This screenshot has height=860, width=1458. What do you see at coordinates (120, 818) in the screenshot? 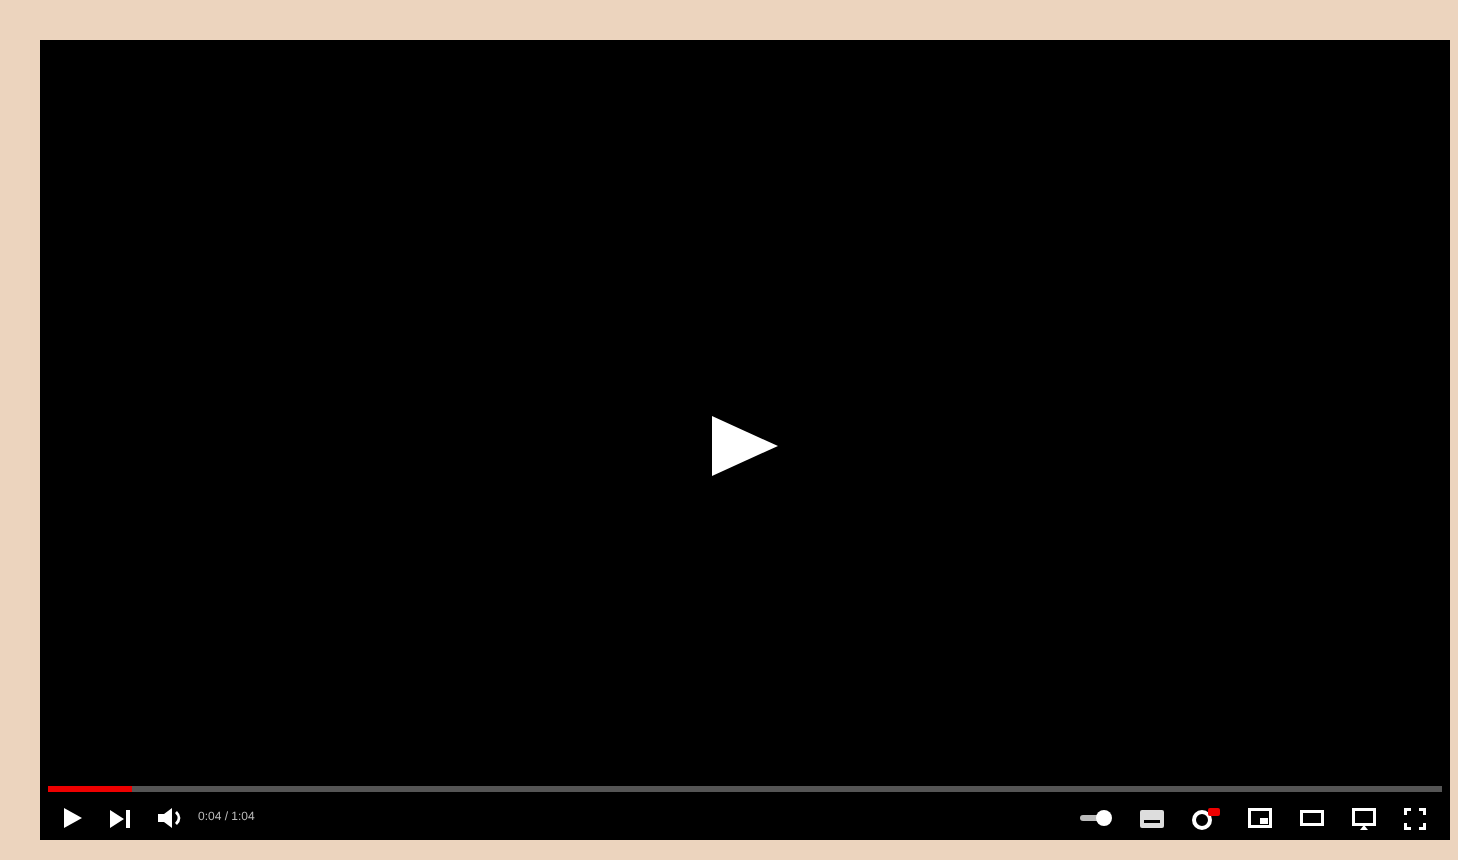
I see `next-icon` at bounding box center [120, 818].